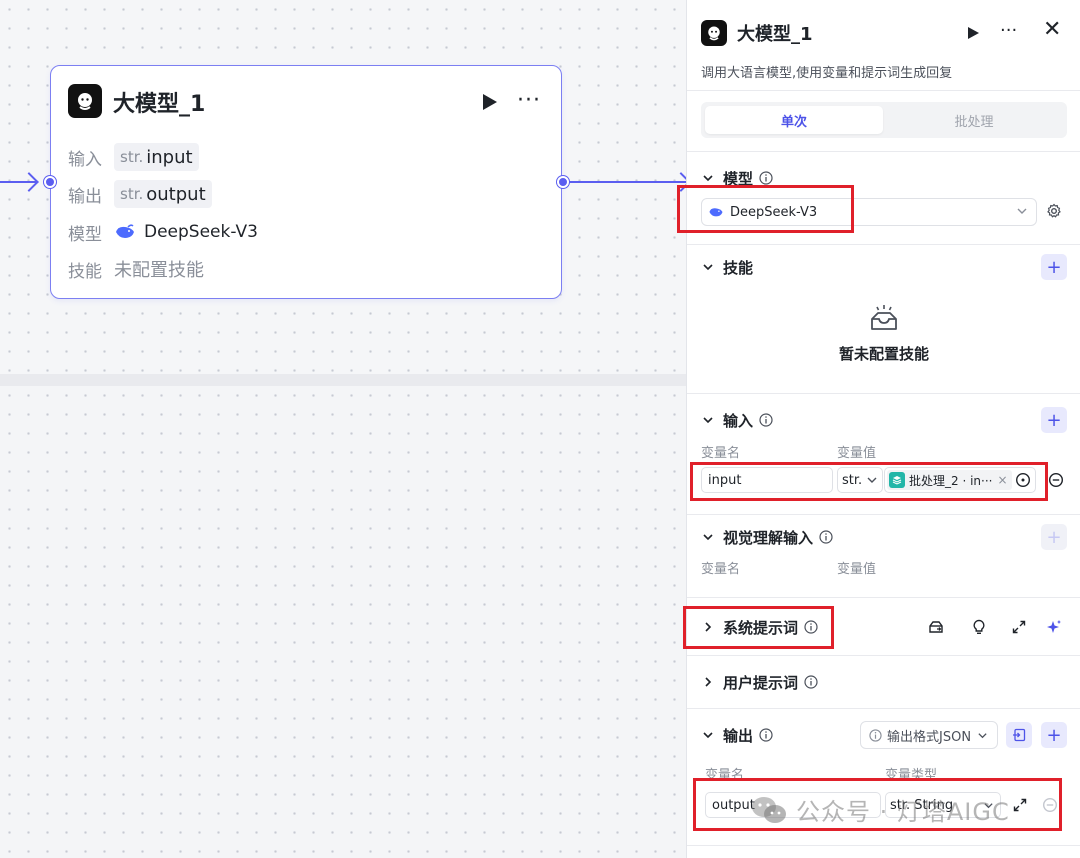  I want to click on node-model-name: DeepSeek-V3, so click(201, 232).